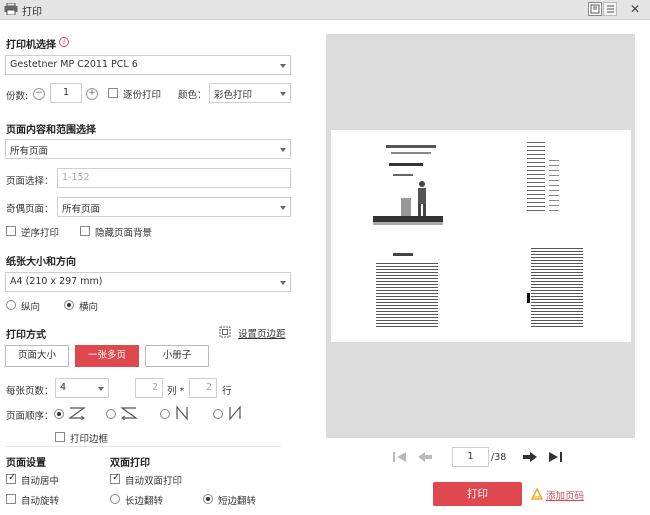 The width and height of the screenshot is (650, 515). What do you see at coordinates (143, 446) in the screenshot?
I see `divider` at bounding box center [143, 446].